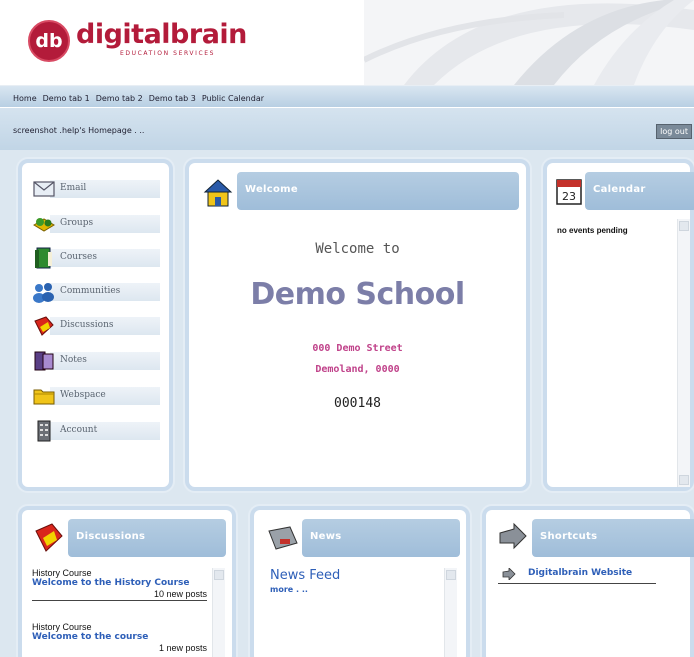  I want to click on menu-item-courses: Courses, so click(97, 258).